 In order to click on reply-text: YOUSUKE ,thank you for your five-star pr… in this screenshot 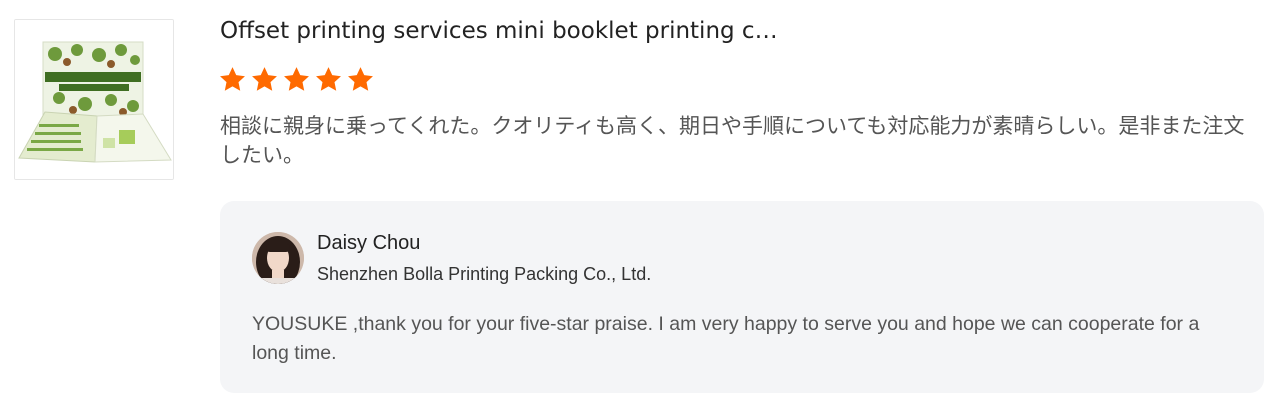, I will do `click(726, 338)`.